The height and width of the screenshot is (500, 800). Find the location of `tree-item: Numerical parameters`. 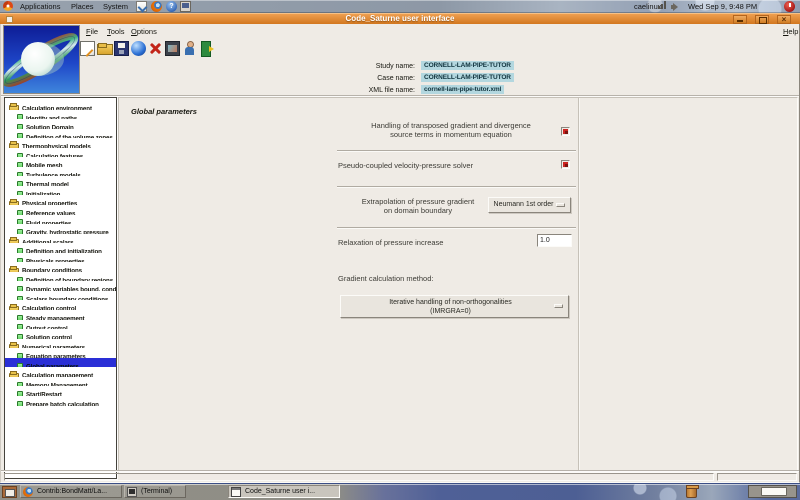

tree-item: Numerical parameters is located at coordinates (60, 344).